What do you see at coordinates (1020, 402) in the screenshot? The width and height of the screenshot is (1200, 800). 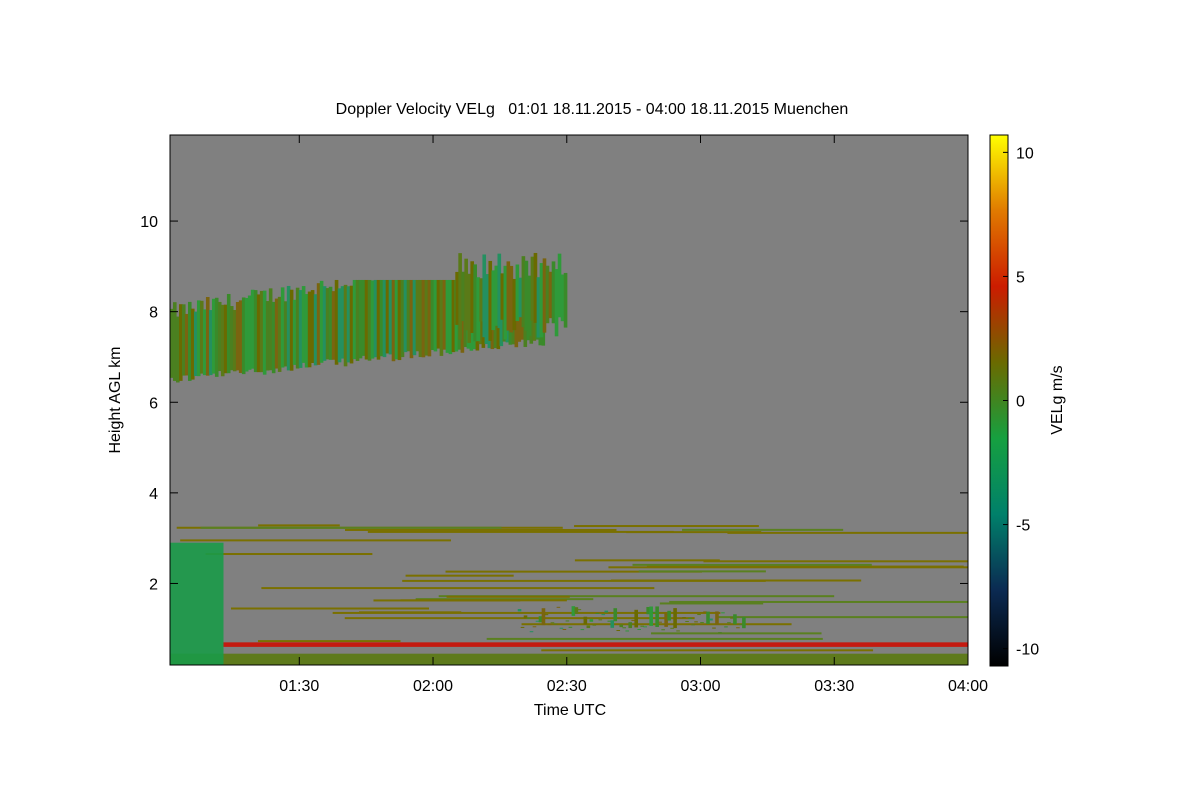 I see `colorbar-tick-label: 0` at bounding box center [1020, 402].